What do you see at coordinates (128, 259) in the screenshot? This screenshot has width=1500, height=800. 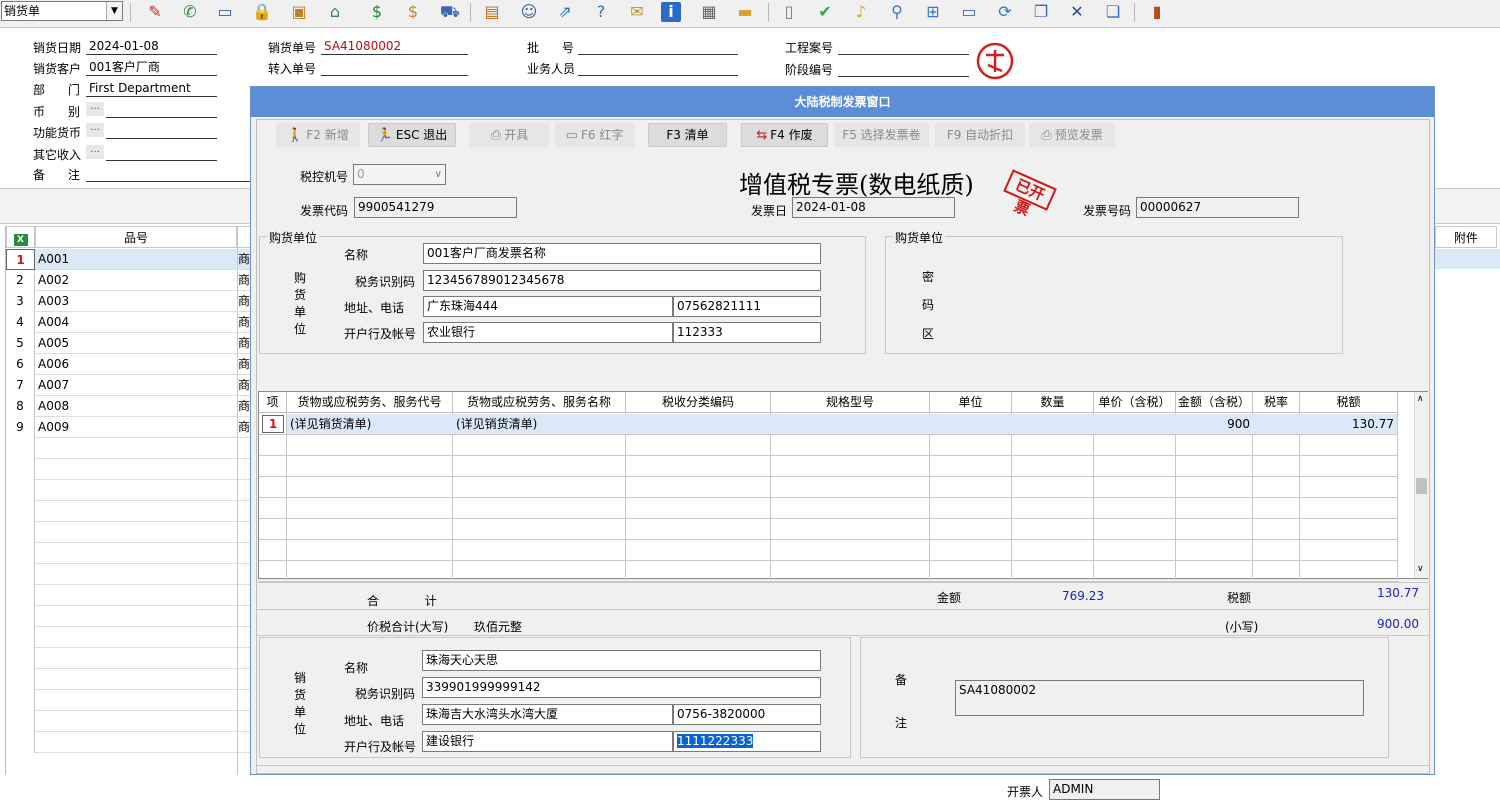 I see `table-row: A001 商 1` at bounding box center [128, 259].